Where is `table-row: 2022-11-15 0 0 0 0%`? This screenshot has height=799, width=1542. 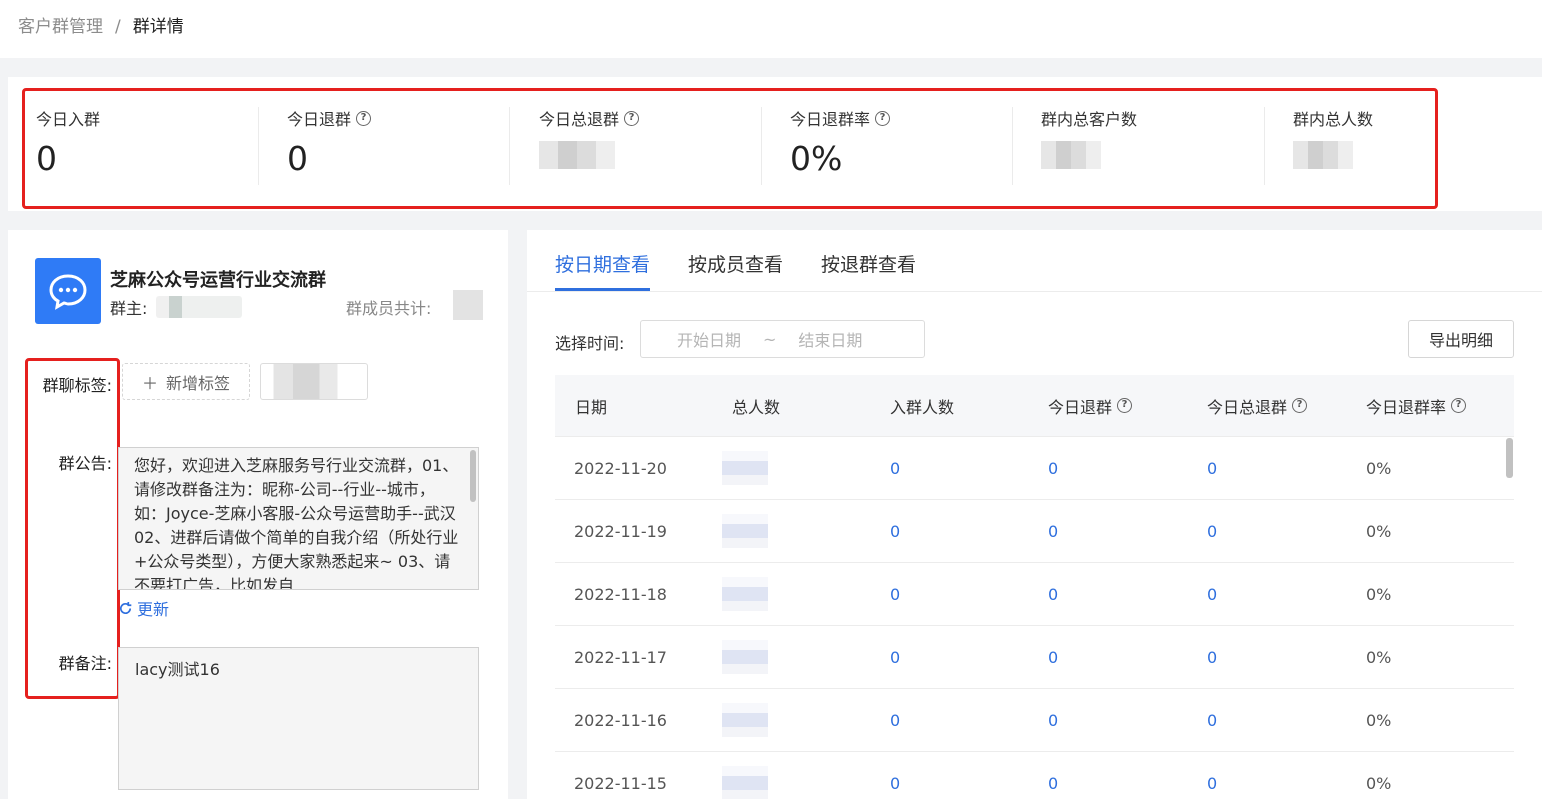 table-row: 2022-11-15 0 0 0 0% is located at coordinates (1034, 775).